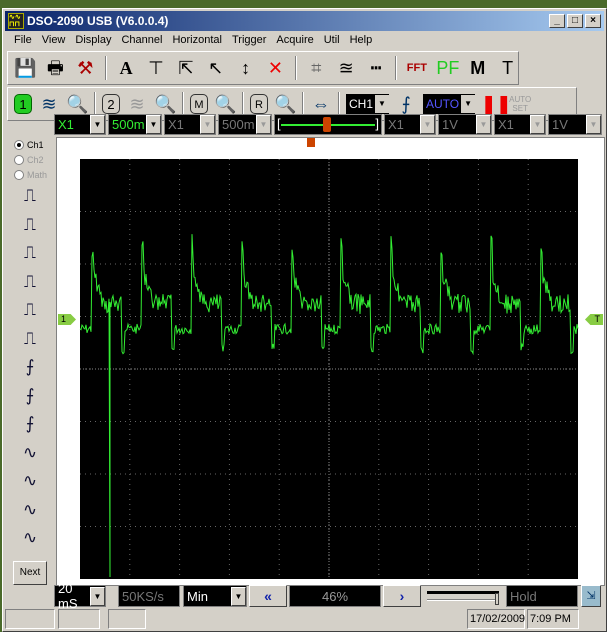 The image size is (607, 632). Describe the element at coordinates (33, 159) in the screenshot. I see `radio-ch2: Ch2` at that location.